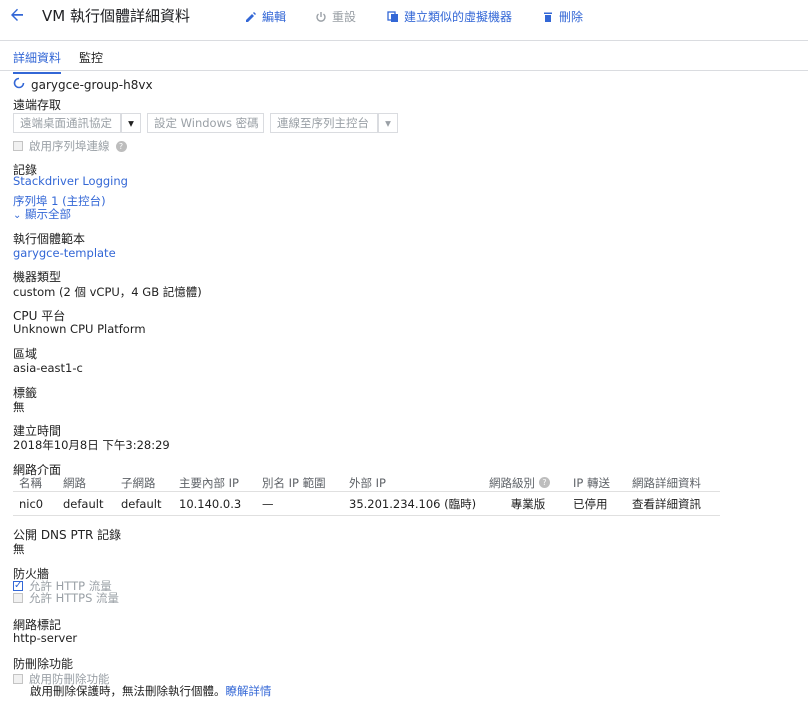 This screenshot has width=808, height=705. What do you see at coordinates (274, 17) in the screenshot?
I see `edit-label: 編輯` at bounding box center [274, 17].